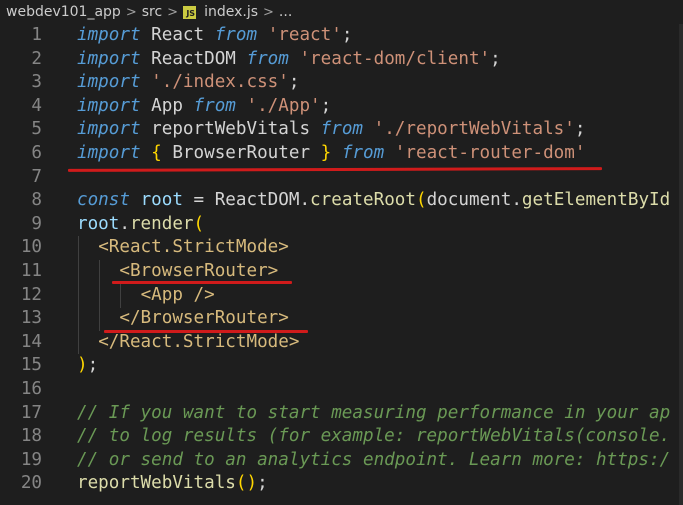 The height and width of the screenshot is (505, 683). I want to click on breadcrumb-file-index-js: index.js, so click(231, 12).